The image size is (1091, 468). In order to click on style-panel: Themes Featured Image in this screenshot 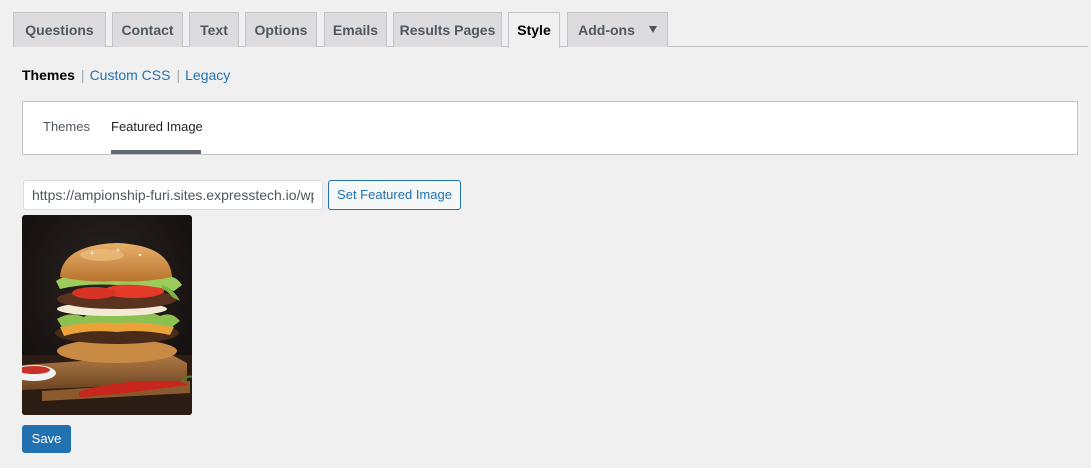, I will do `click(550, 128)`.